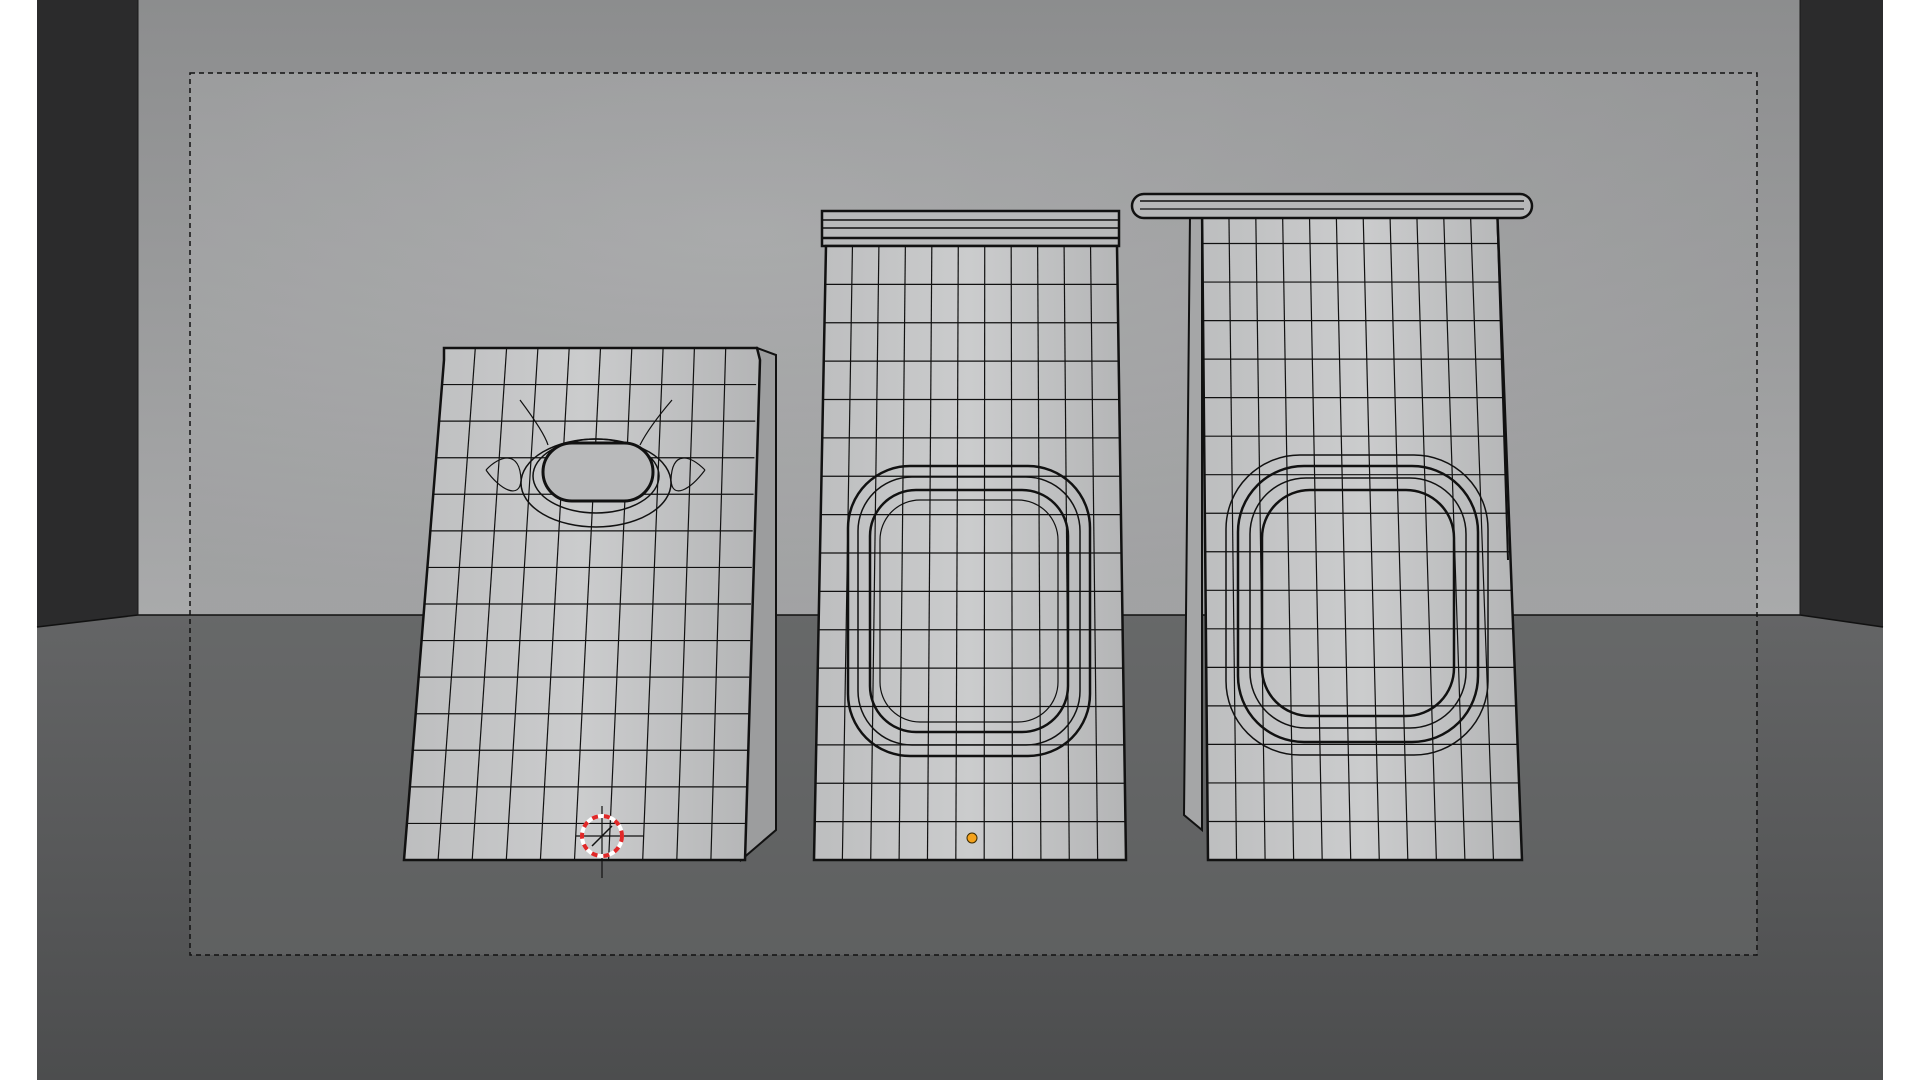 This screenshot has height=1080, width=1920. Describe the element at coordinates (598, 472) in the screenshot. I see `bag1-handle-hole` at that location.